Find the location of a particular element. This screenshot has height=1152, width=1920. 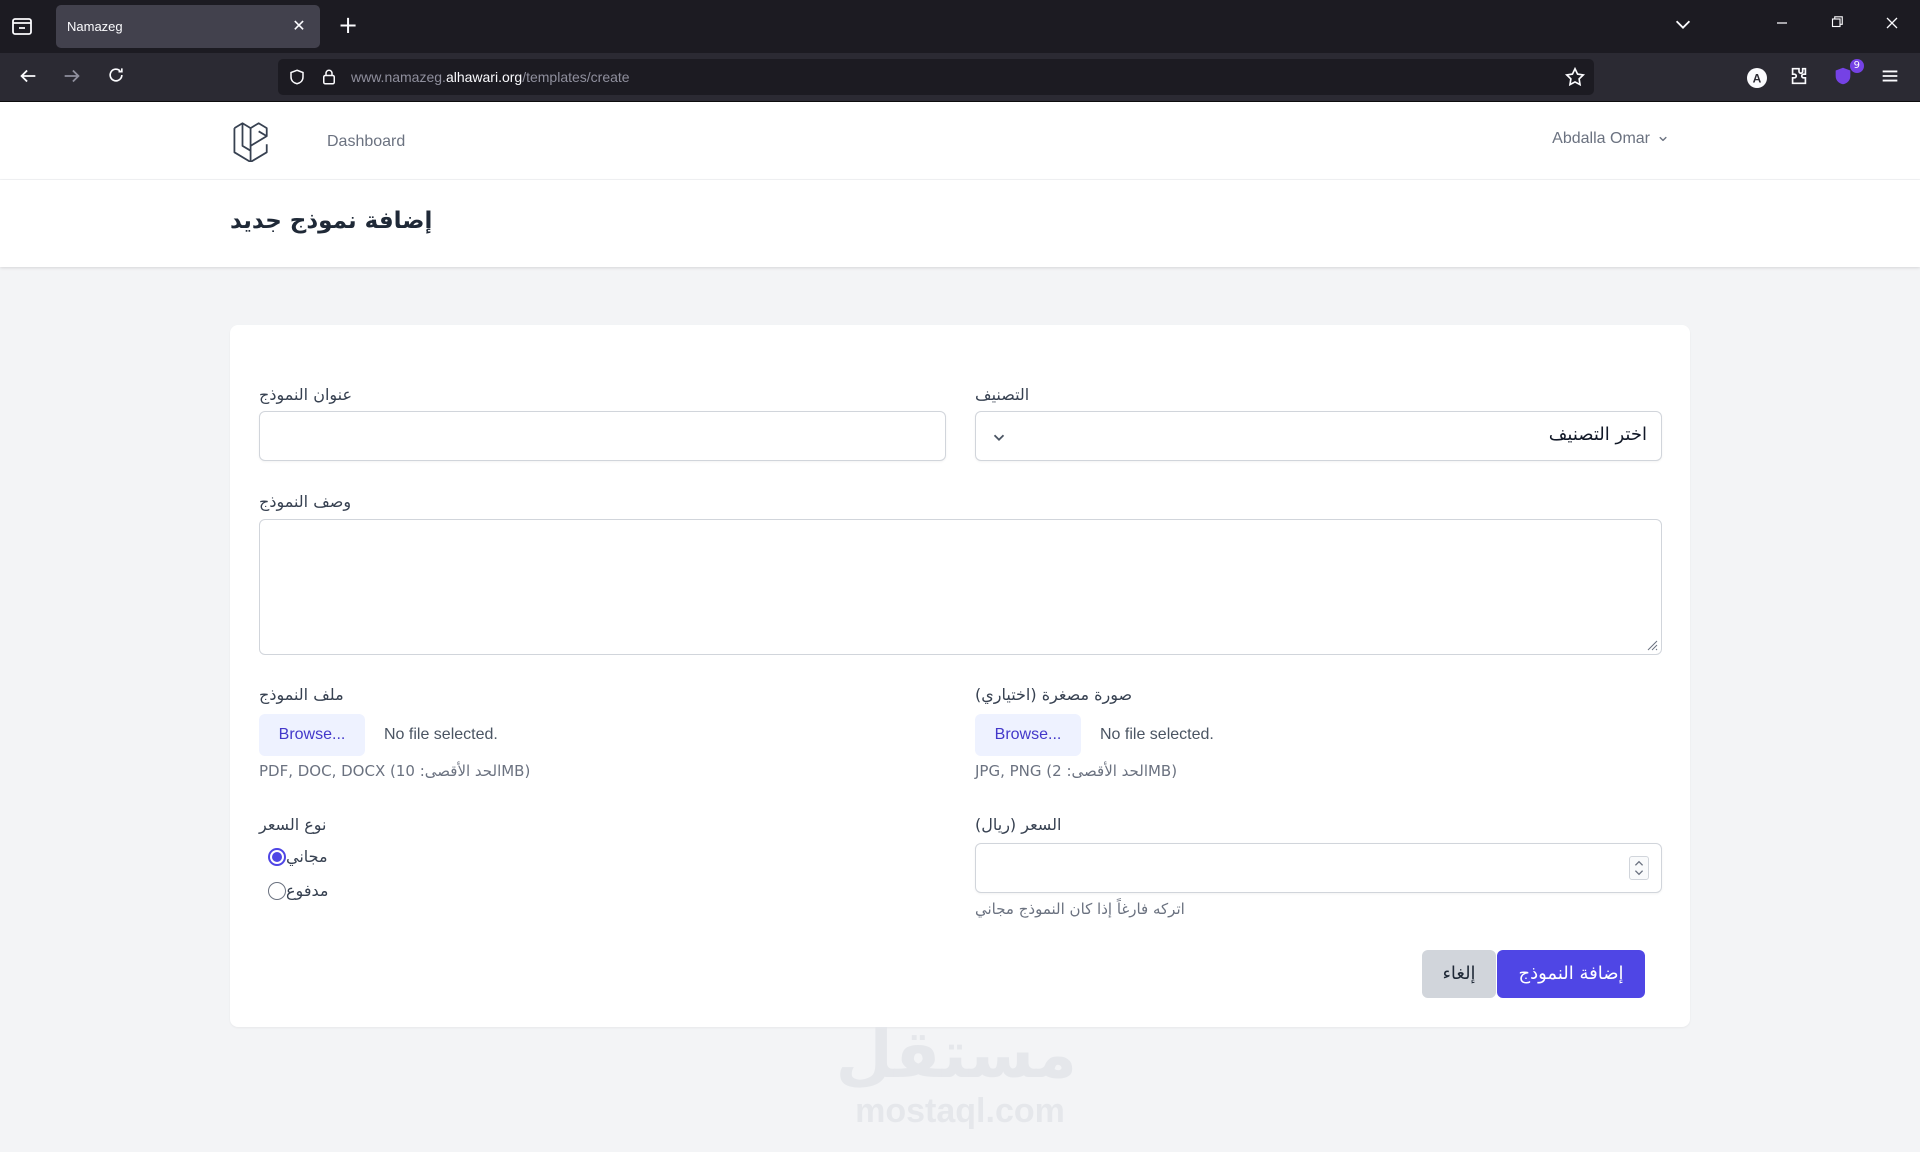

plus-icon: + is located at coordinates (348, 26).